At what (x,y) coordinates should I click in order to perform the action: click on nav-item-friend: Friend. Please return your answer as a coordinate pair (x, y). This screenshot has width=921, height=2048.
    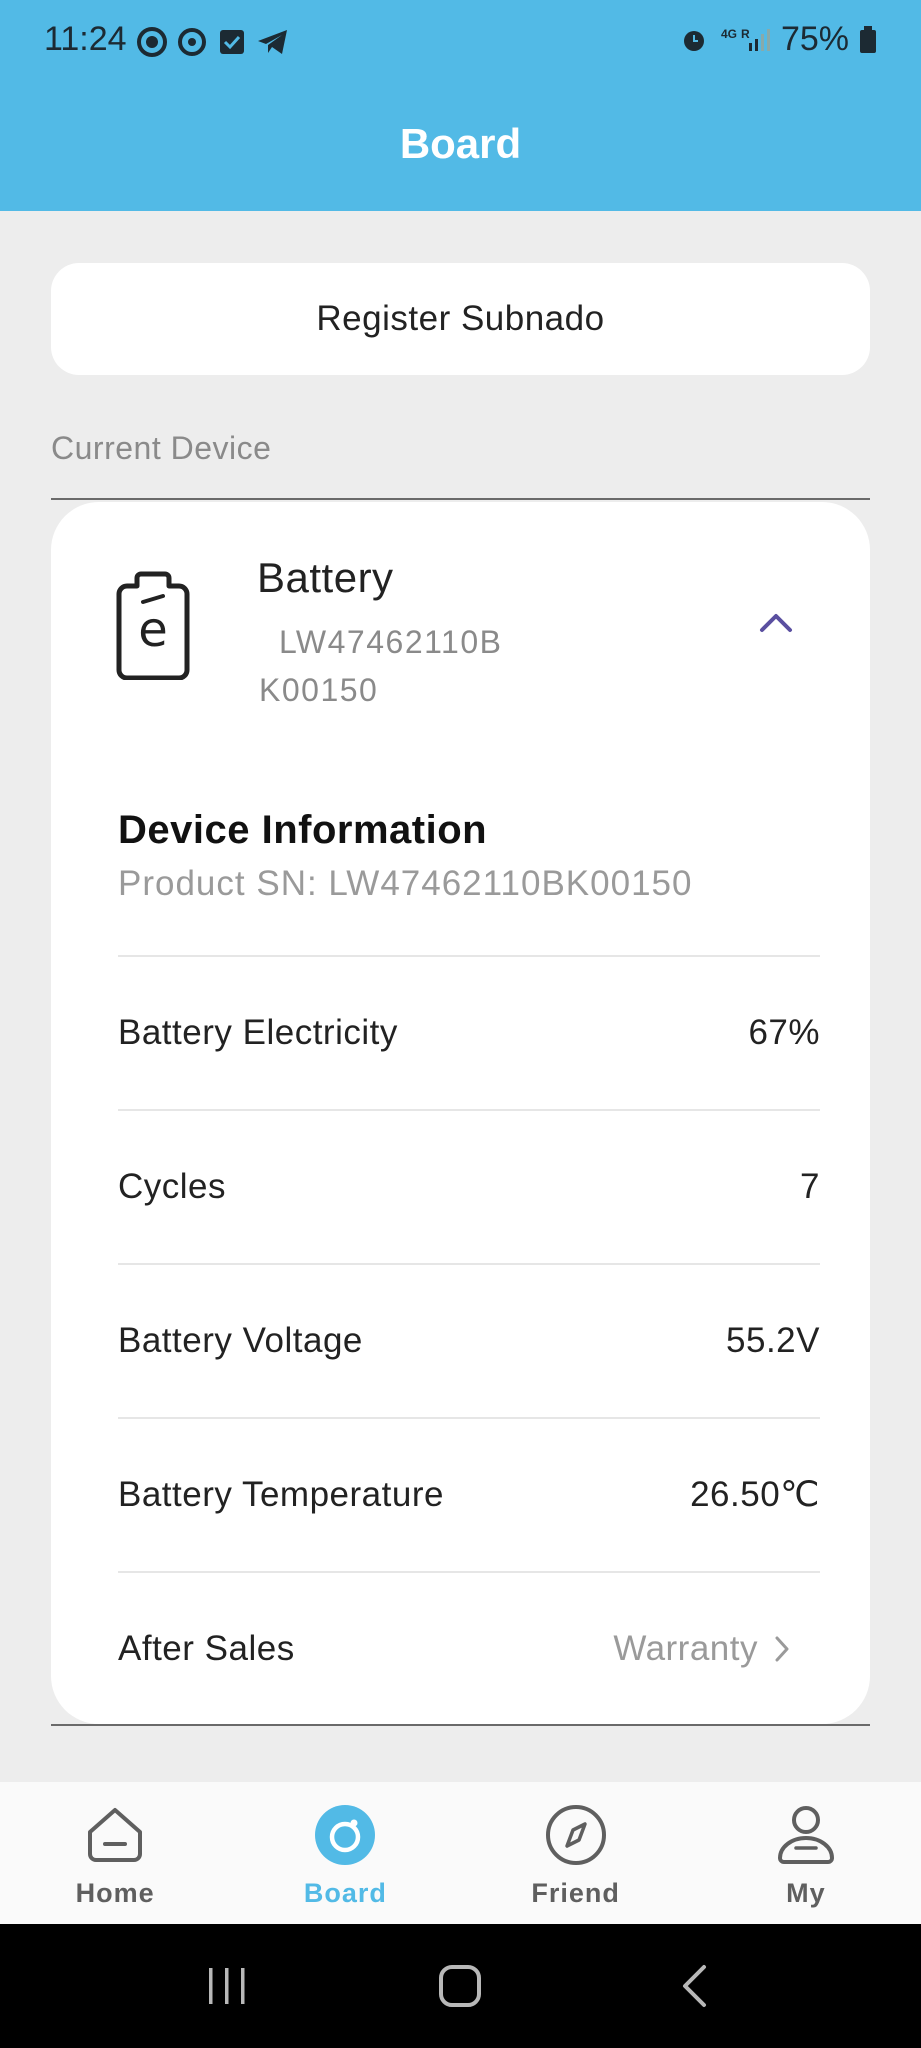
    Looking at the image, I should click on (576, 1853).